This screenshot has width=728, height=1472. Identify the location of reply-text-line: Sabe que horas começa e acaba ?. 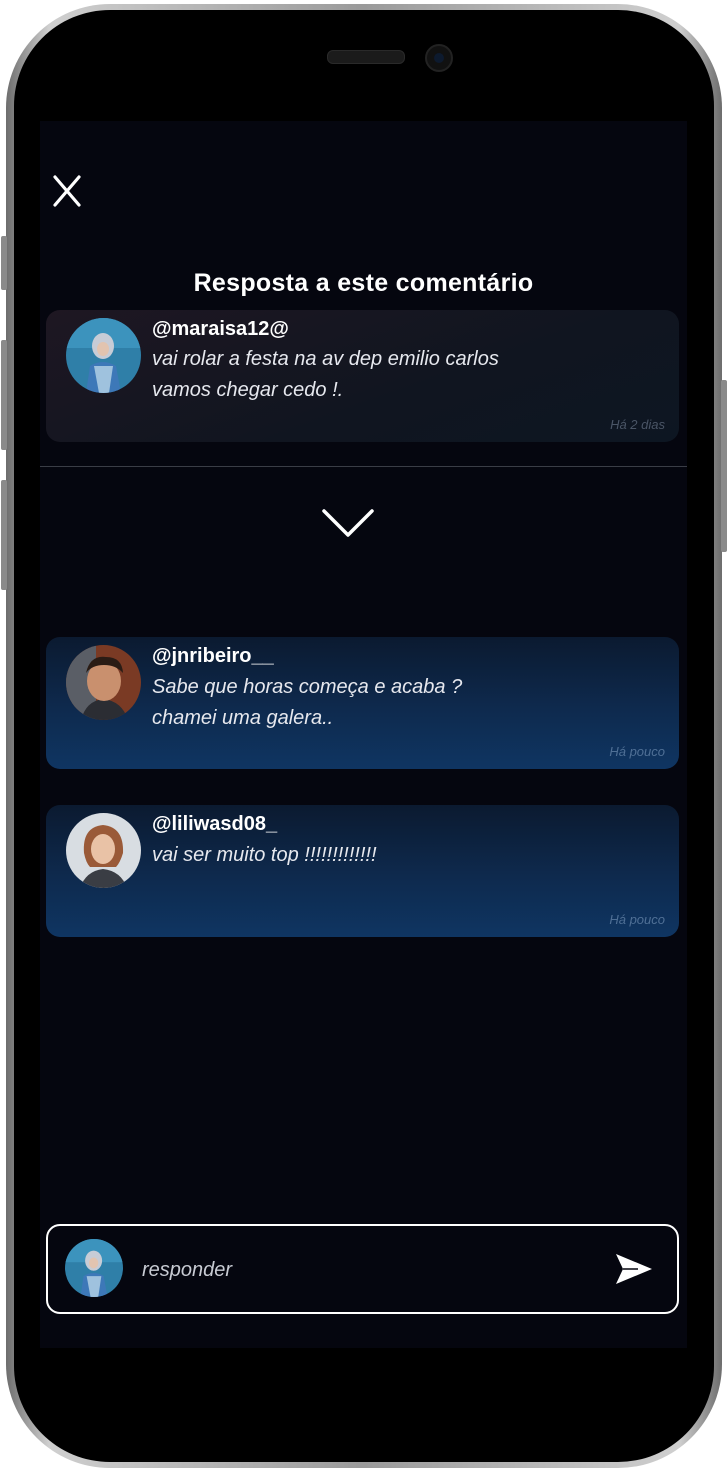
(307, 687).